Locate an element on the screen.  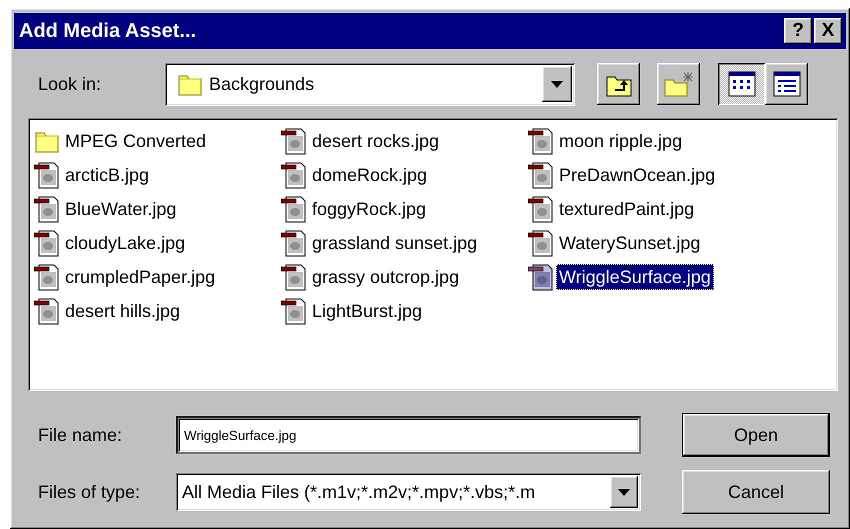
cancel-button: Cancel is located at coordinates (756, 492).